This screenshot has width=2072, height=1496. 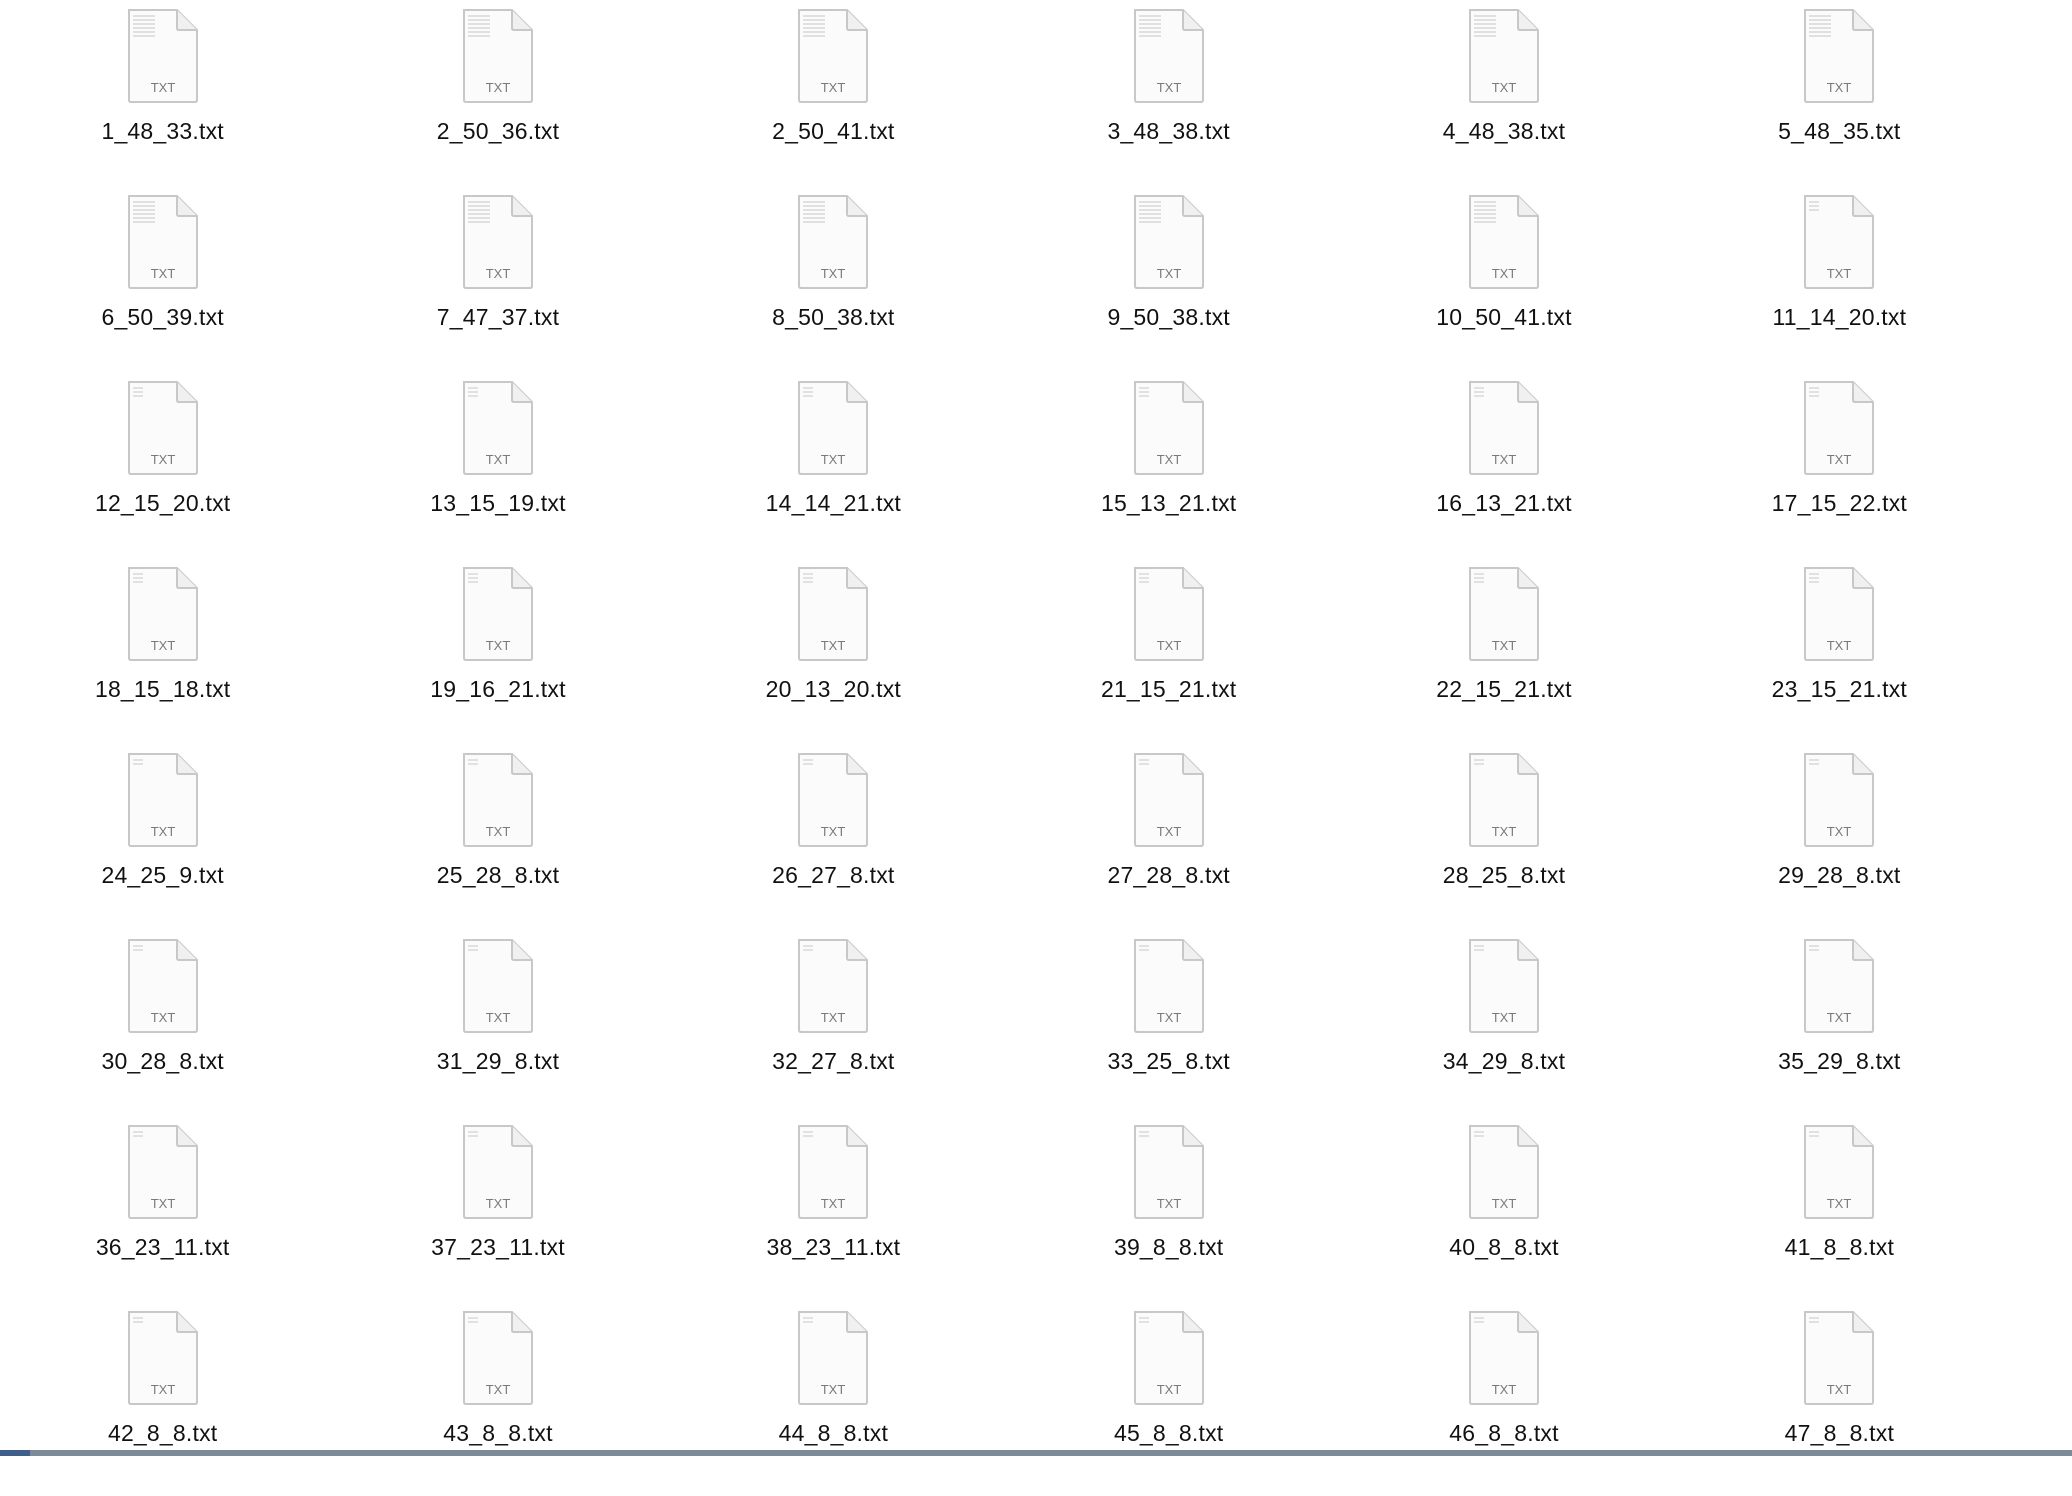 I want to click on file-item: TXT 23_15_21.txt, so click(x=1839, y=659).